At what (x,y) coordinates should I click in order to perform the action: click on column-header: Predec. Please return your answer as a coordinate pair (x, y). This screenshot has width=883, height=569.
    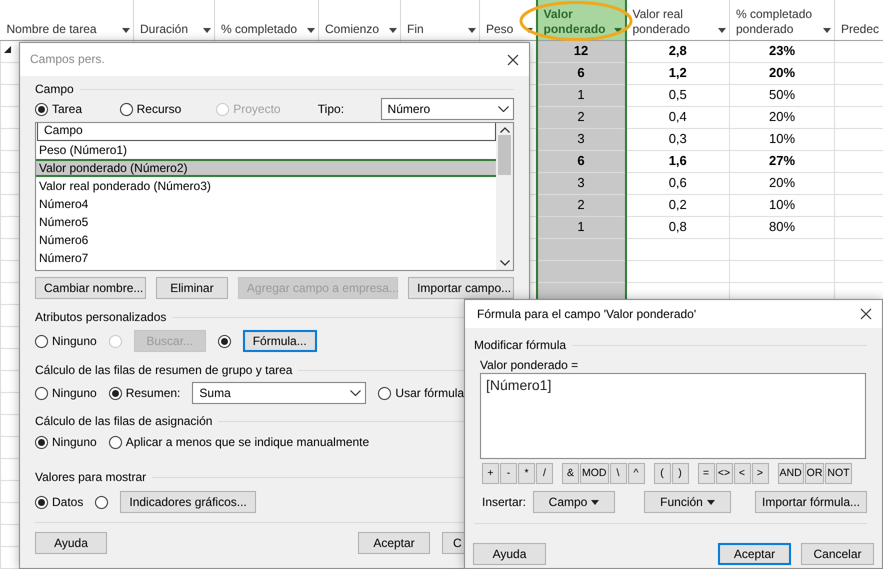
    Looking at the image, I should click on (858, 20).